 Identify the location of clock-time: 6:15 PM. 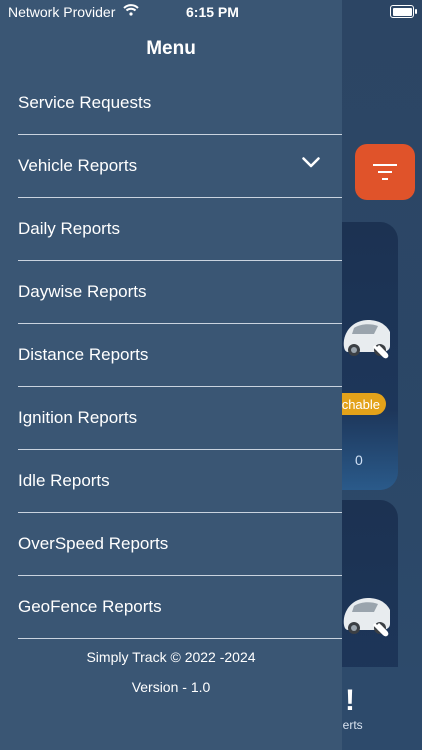
(212, 12).